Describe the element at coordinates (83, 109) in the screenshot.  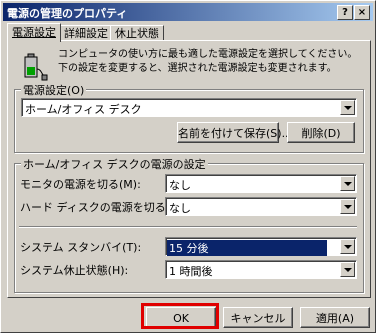
I see `power-scheme-value: ホーム/オフィス デスク` at that location.